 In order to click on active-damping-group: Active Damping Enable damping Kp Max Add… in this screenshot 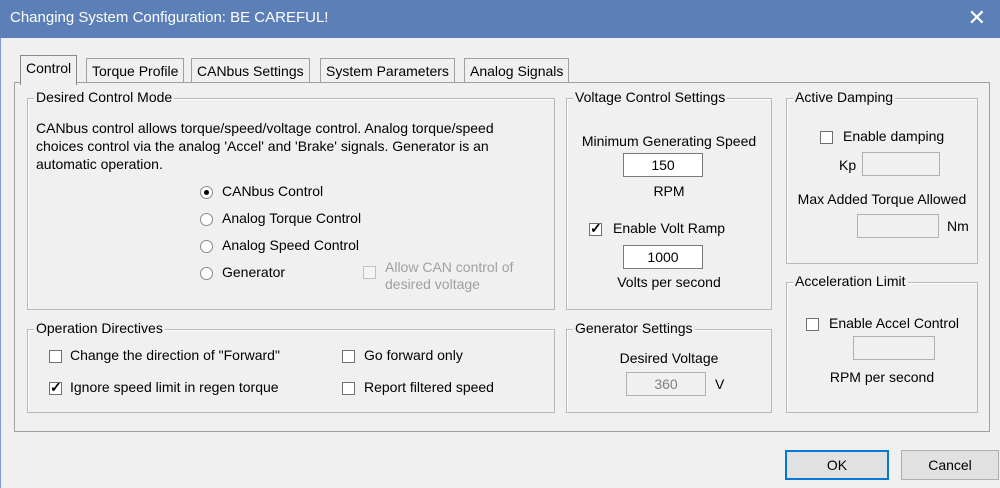, I will do `click(882, 176)`.